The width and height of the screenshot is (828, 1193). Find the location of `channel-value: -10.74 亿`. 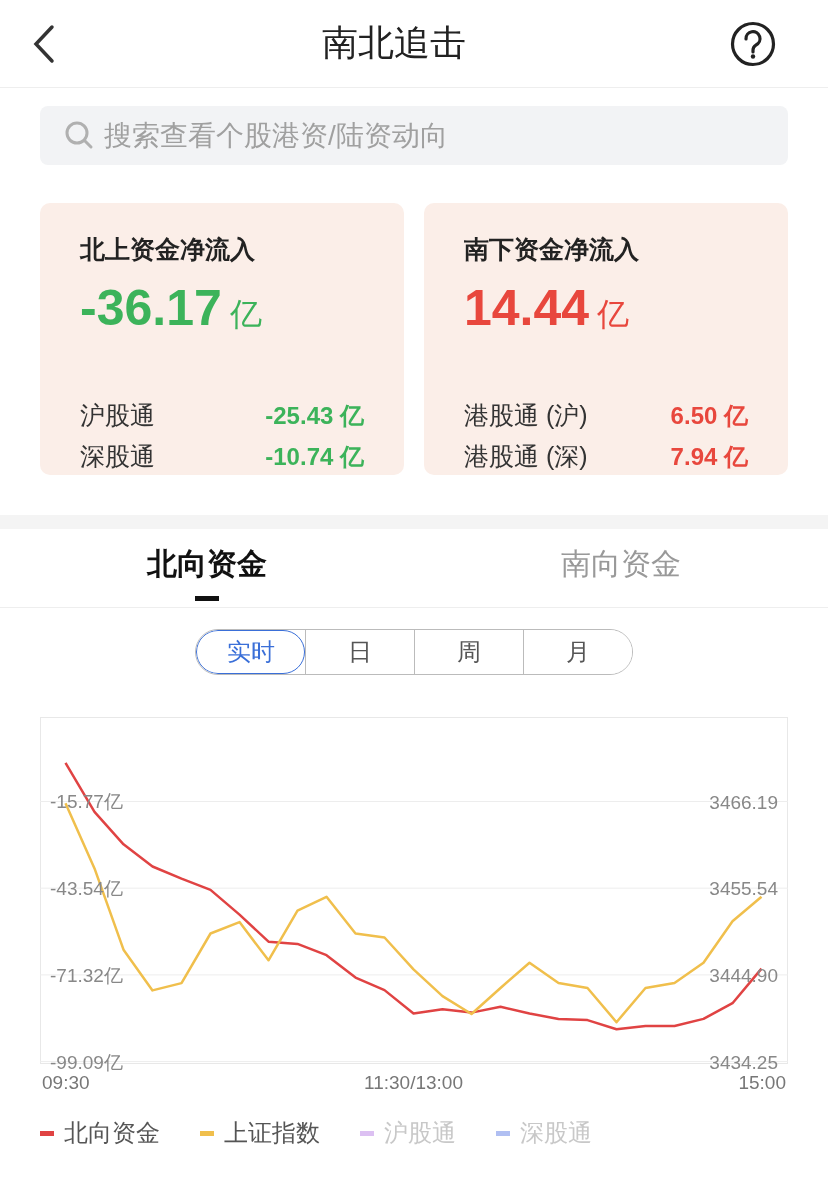

channel-value: -10.74 亿 is located at coordinates (314, 456).